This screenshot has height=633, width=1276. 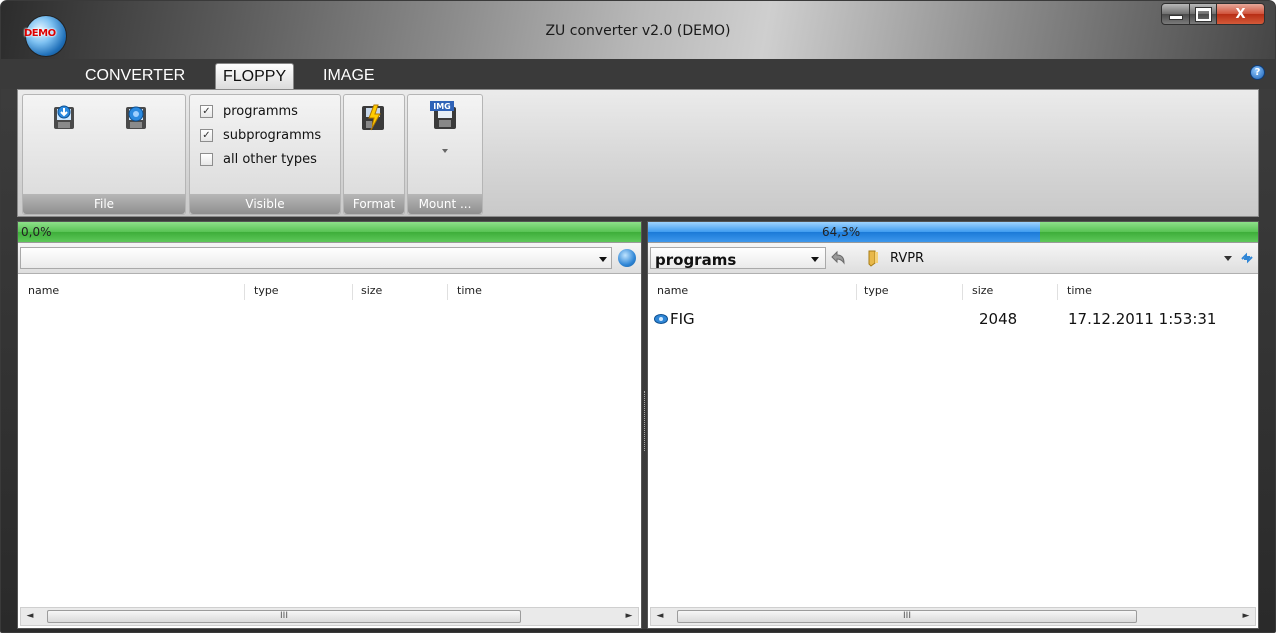 What do you see at coordinates (1142, 319) in the screenshot?
I see `file-time: 17.12.2011 1:53:31` at bounding box center [1142, 319].